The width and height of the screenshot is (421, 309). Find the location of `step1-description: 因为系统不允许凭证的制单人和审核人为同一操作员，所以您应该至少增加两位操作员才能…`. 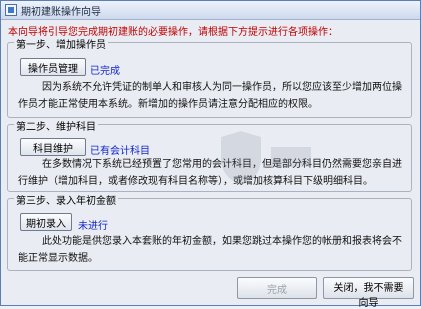

step1-description: 因为系统不允许凭证的制单人和审核人为同一操作员，所以您应该至少增加两位操作员才能… is located at coordinates (210, 96).